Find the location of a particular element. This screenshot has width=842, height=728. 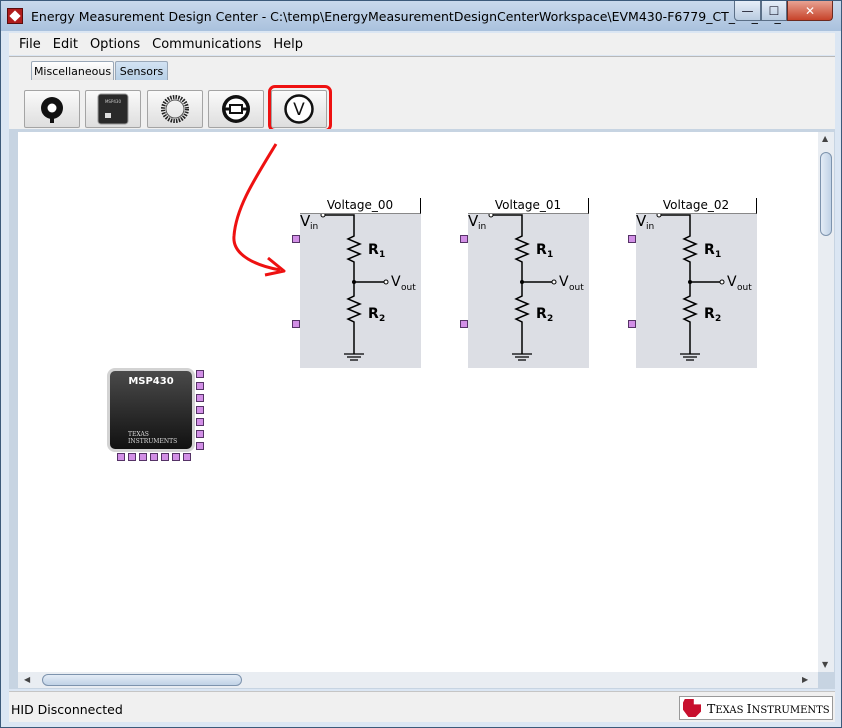

current-transformer-icon is located at coordinates (52, 110).